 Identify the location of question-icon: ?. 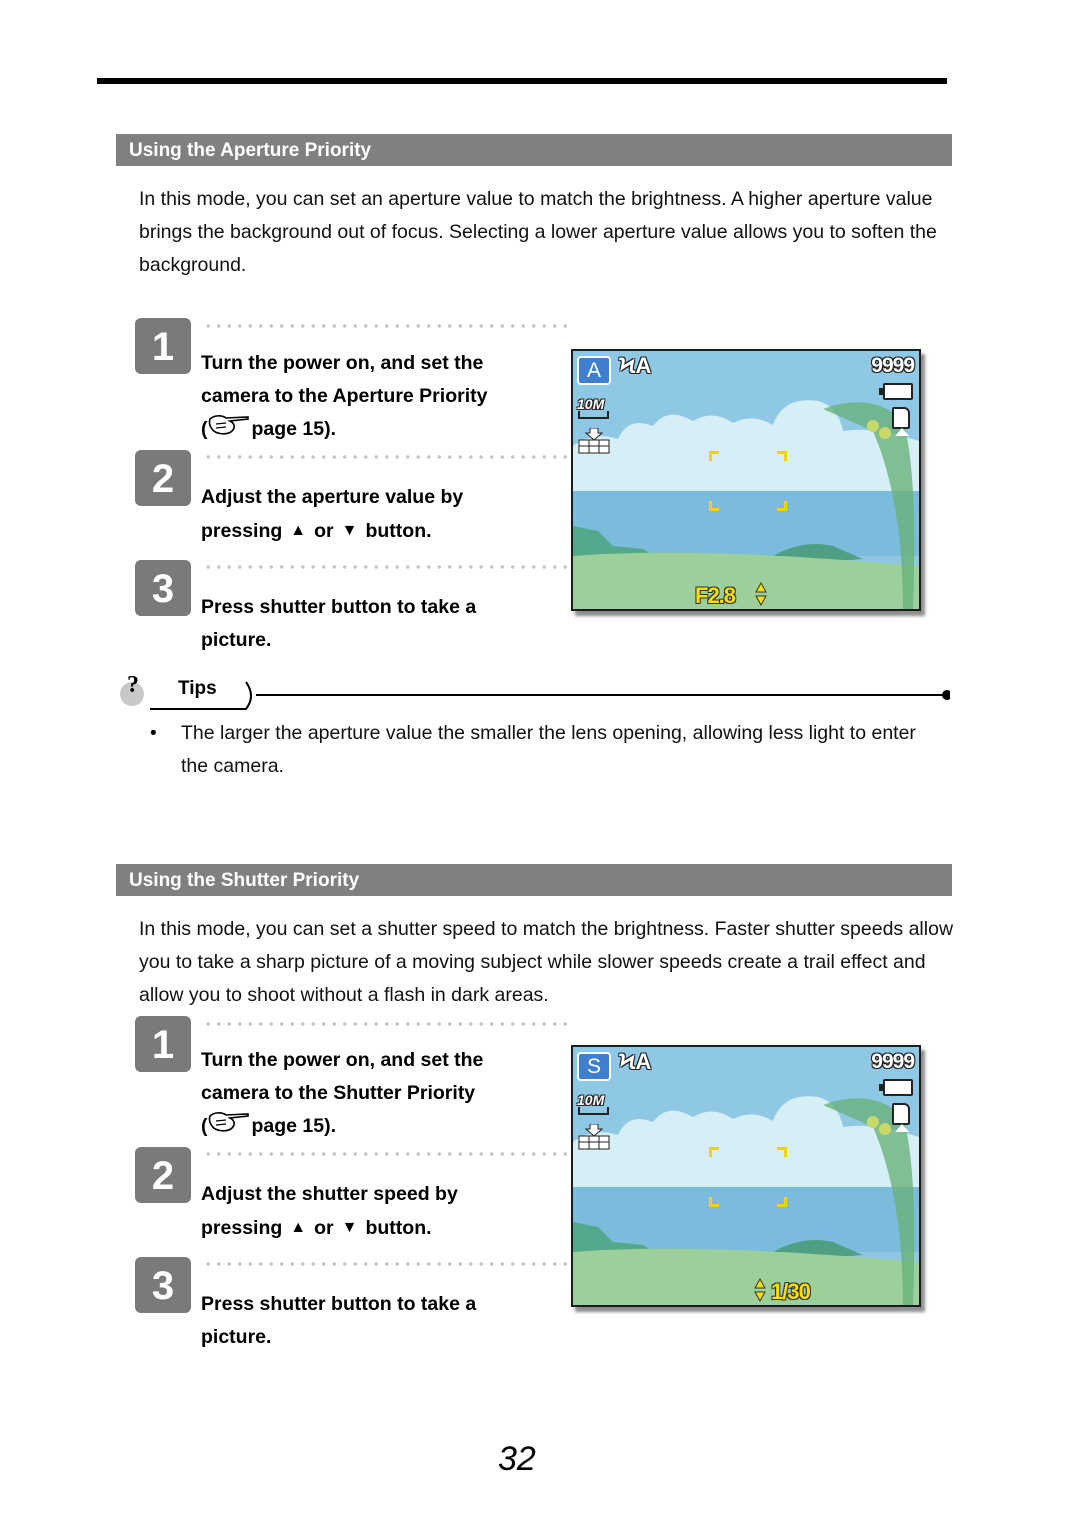
(132, 689).